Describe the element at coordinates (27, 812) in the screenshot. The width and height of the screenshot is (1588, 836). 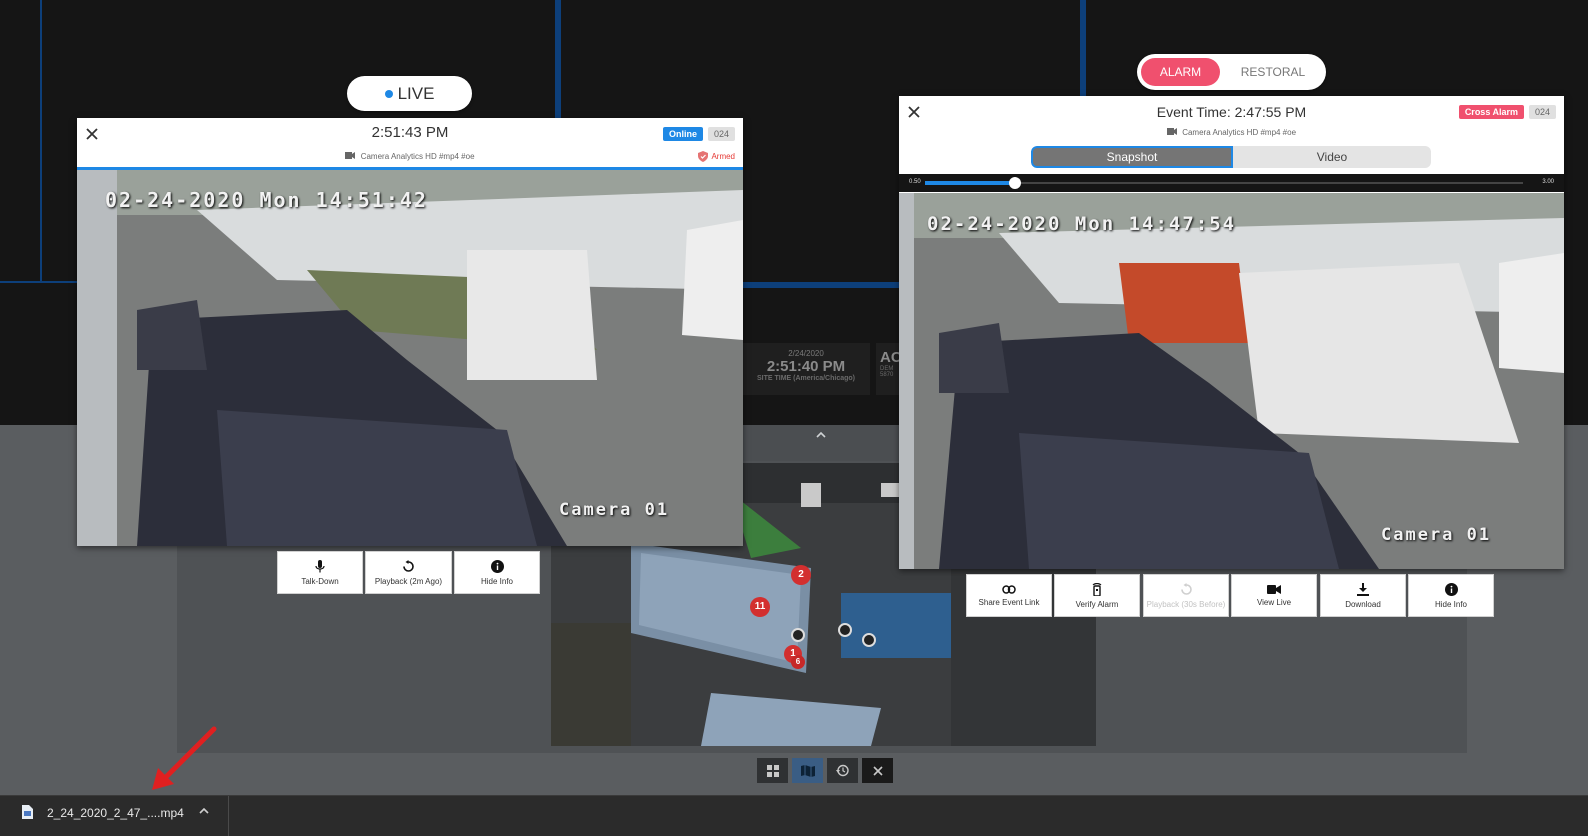
I see `file-icon` at that location.